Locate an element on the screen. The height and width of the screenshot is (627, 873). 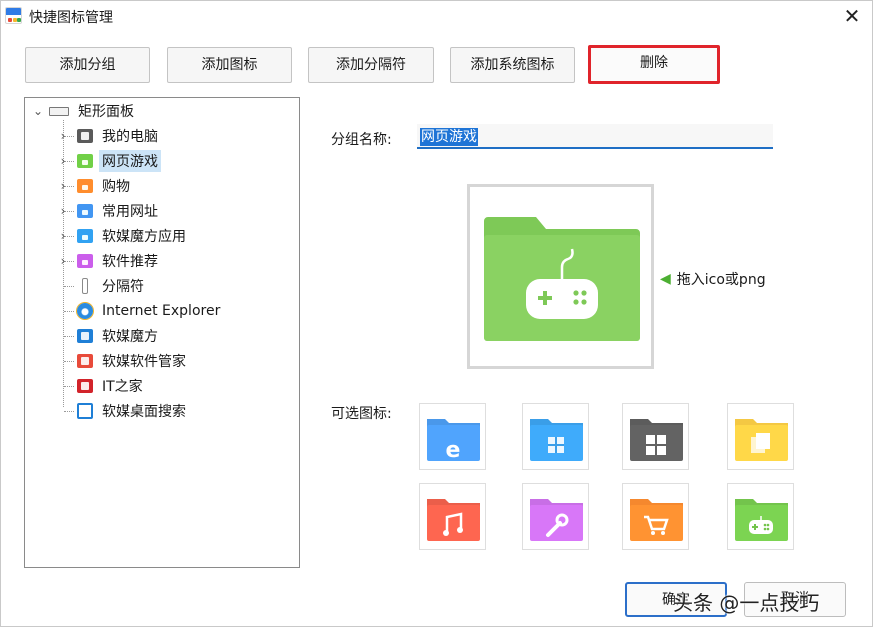
tree-root: ⌄ 矩形面板 is located at coordinates (85, 111).